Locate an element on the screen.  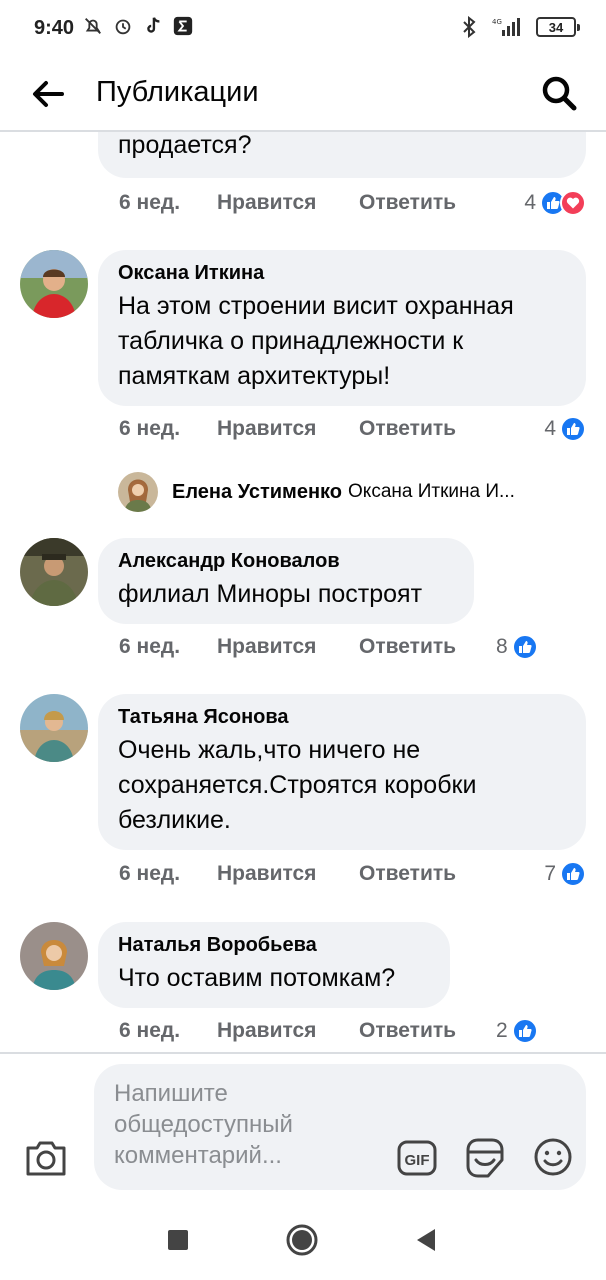
triangle-back-icon is located at coordinates (426, 1240).